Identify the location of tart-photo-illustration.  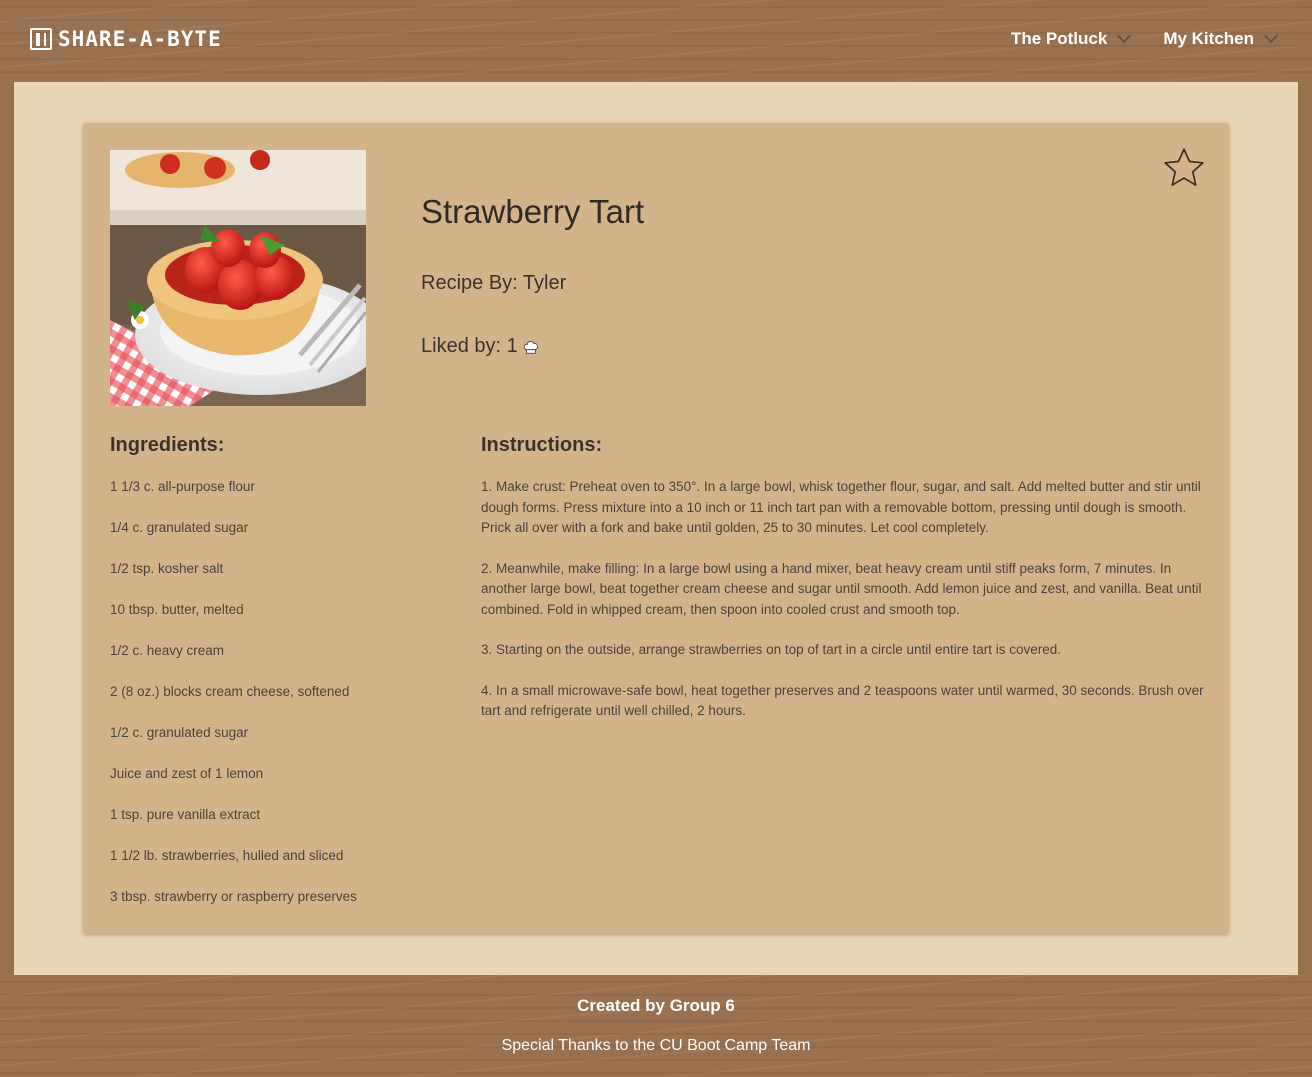
(238, 278).